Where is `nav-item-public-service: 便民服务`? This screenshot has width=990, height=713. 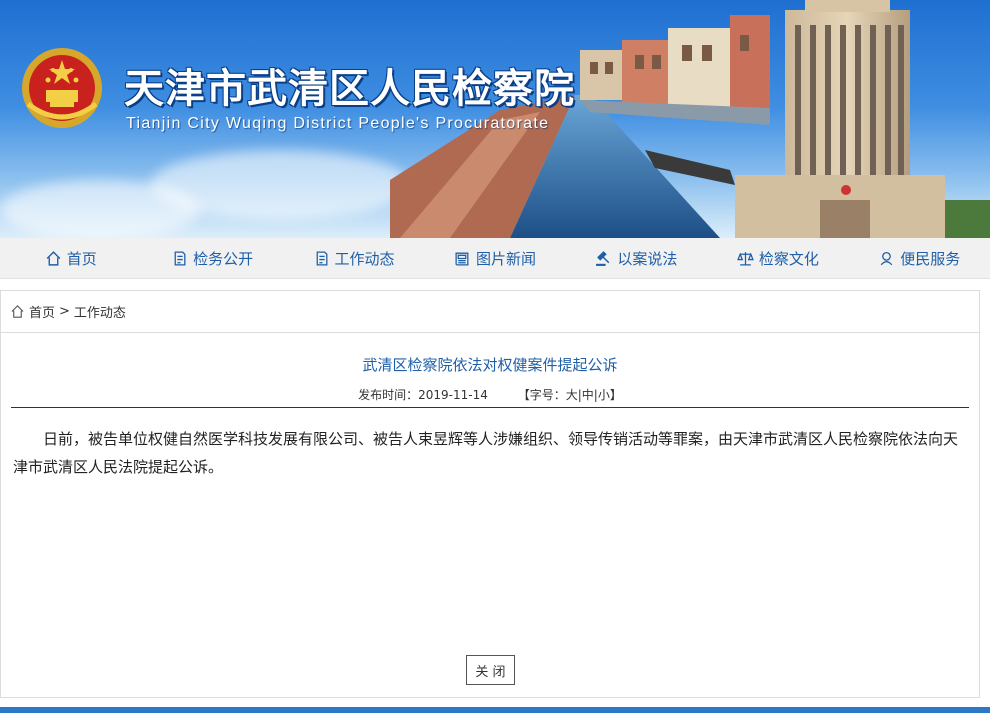
nav-item-public-service: 便民服务 is located at coordinates (919, 258).